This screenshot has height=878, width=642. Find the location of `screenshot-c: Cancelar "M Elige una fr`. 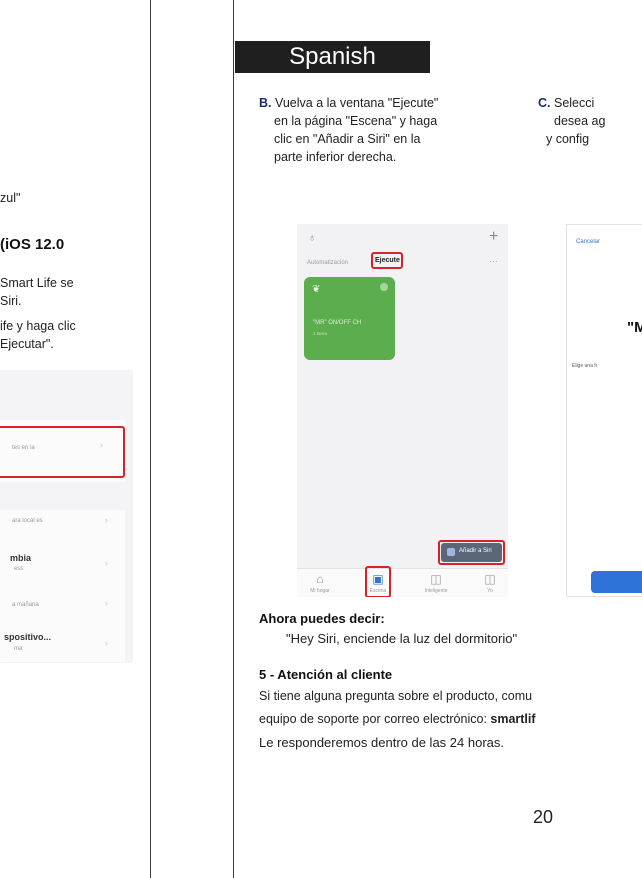

screenshot-c: Cancelar "M Elige una fr is located at coordinates (604, 410).